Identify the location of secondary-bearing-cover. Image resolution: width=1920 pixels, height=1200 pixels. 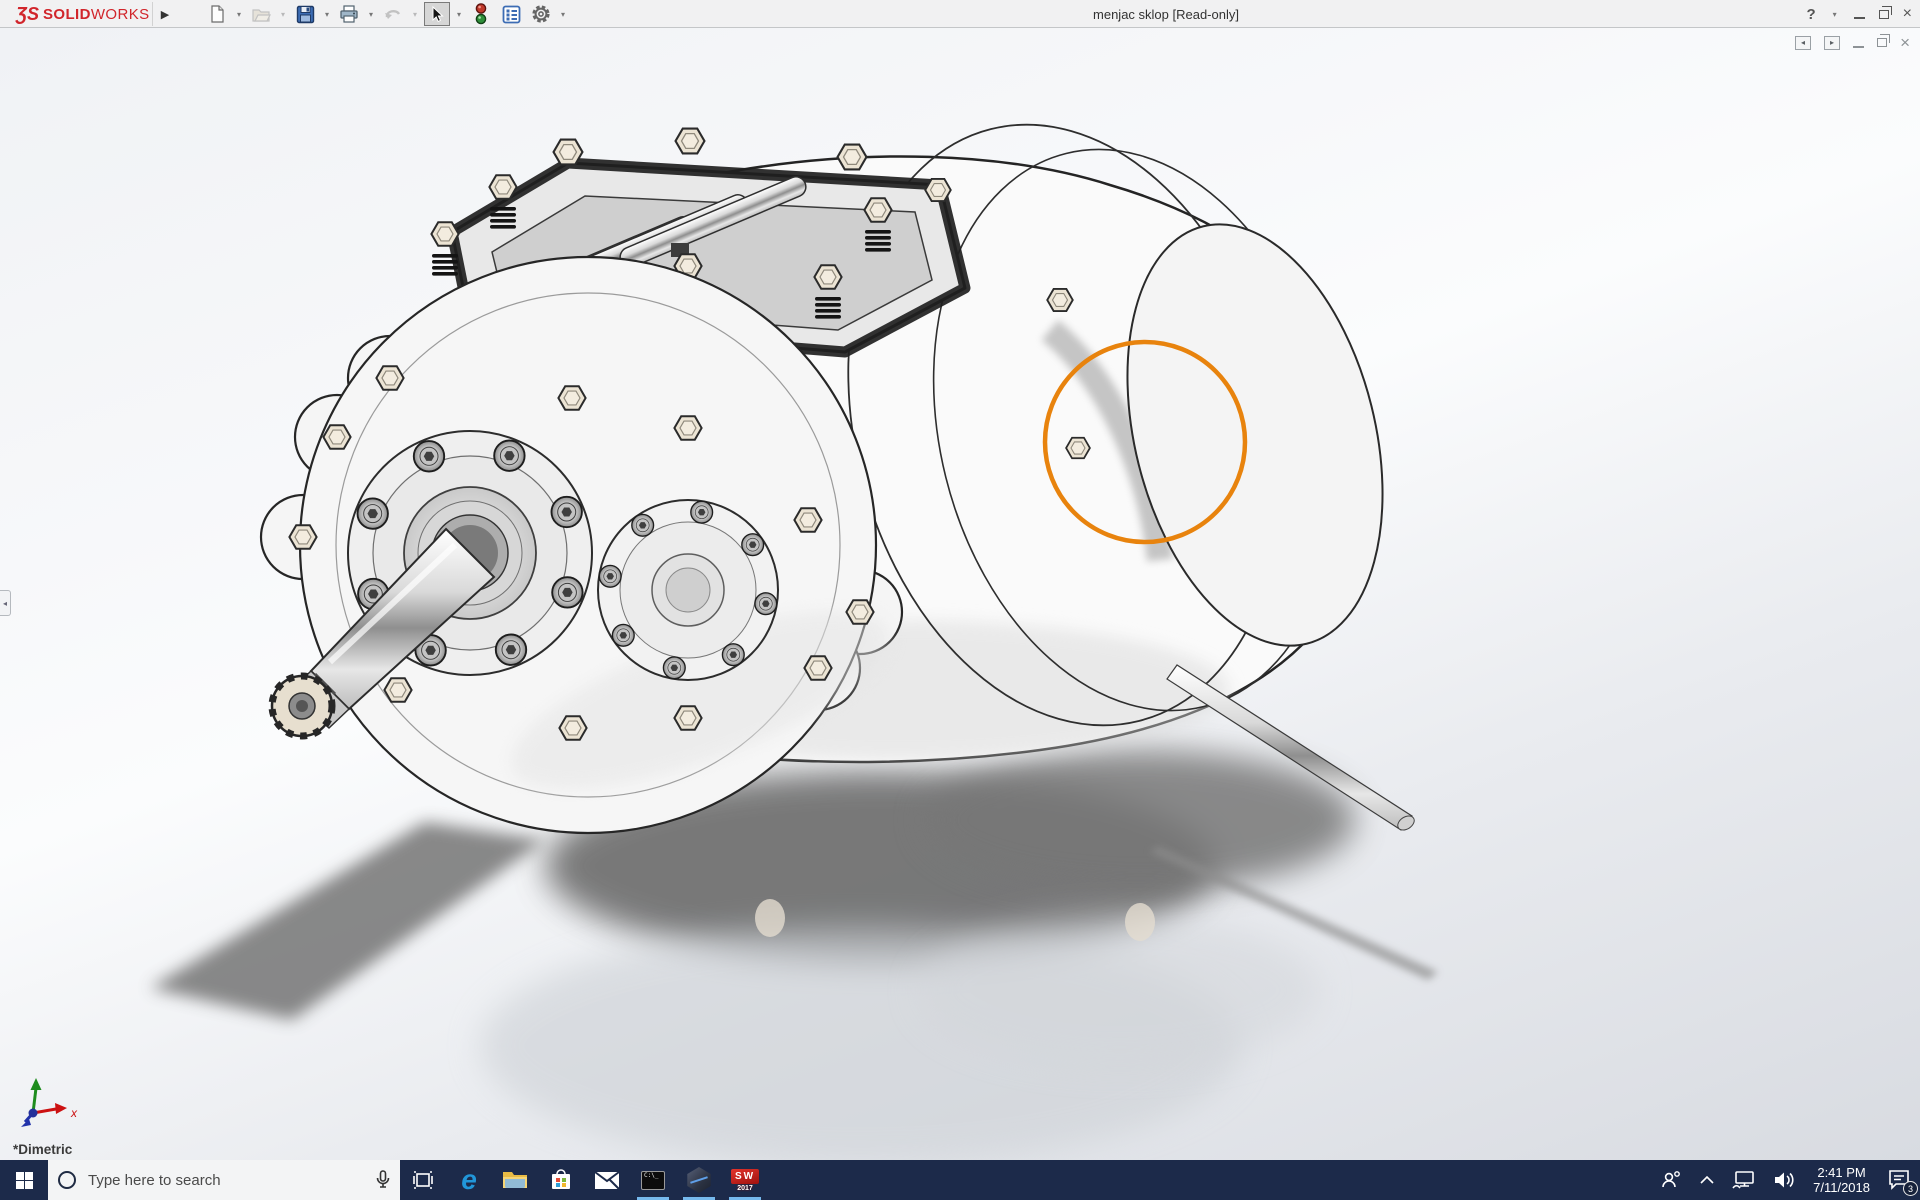
(688, 590).